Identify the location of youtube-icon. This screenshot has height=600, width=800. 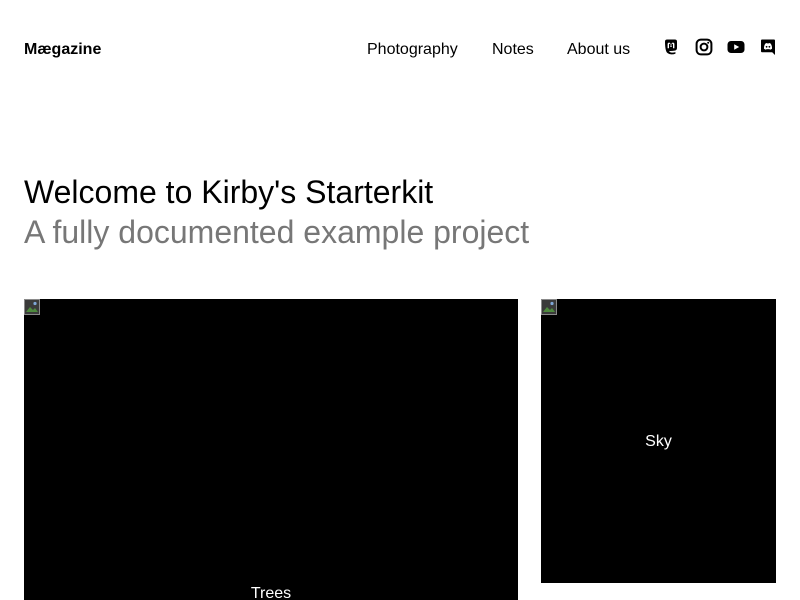
(736, 47).